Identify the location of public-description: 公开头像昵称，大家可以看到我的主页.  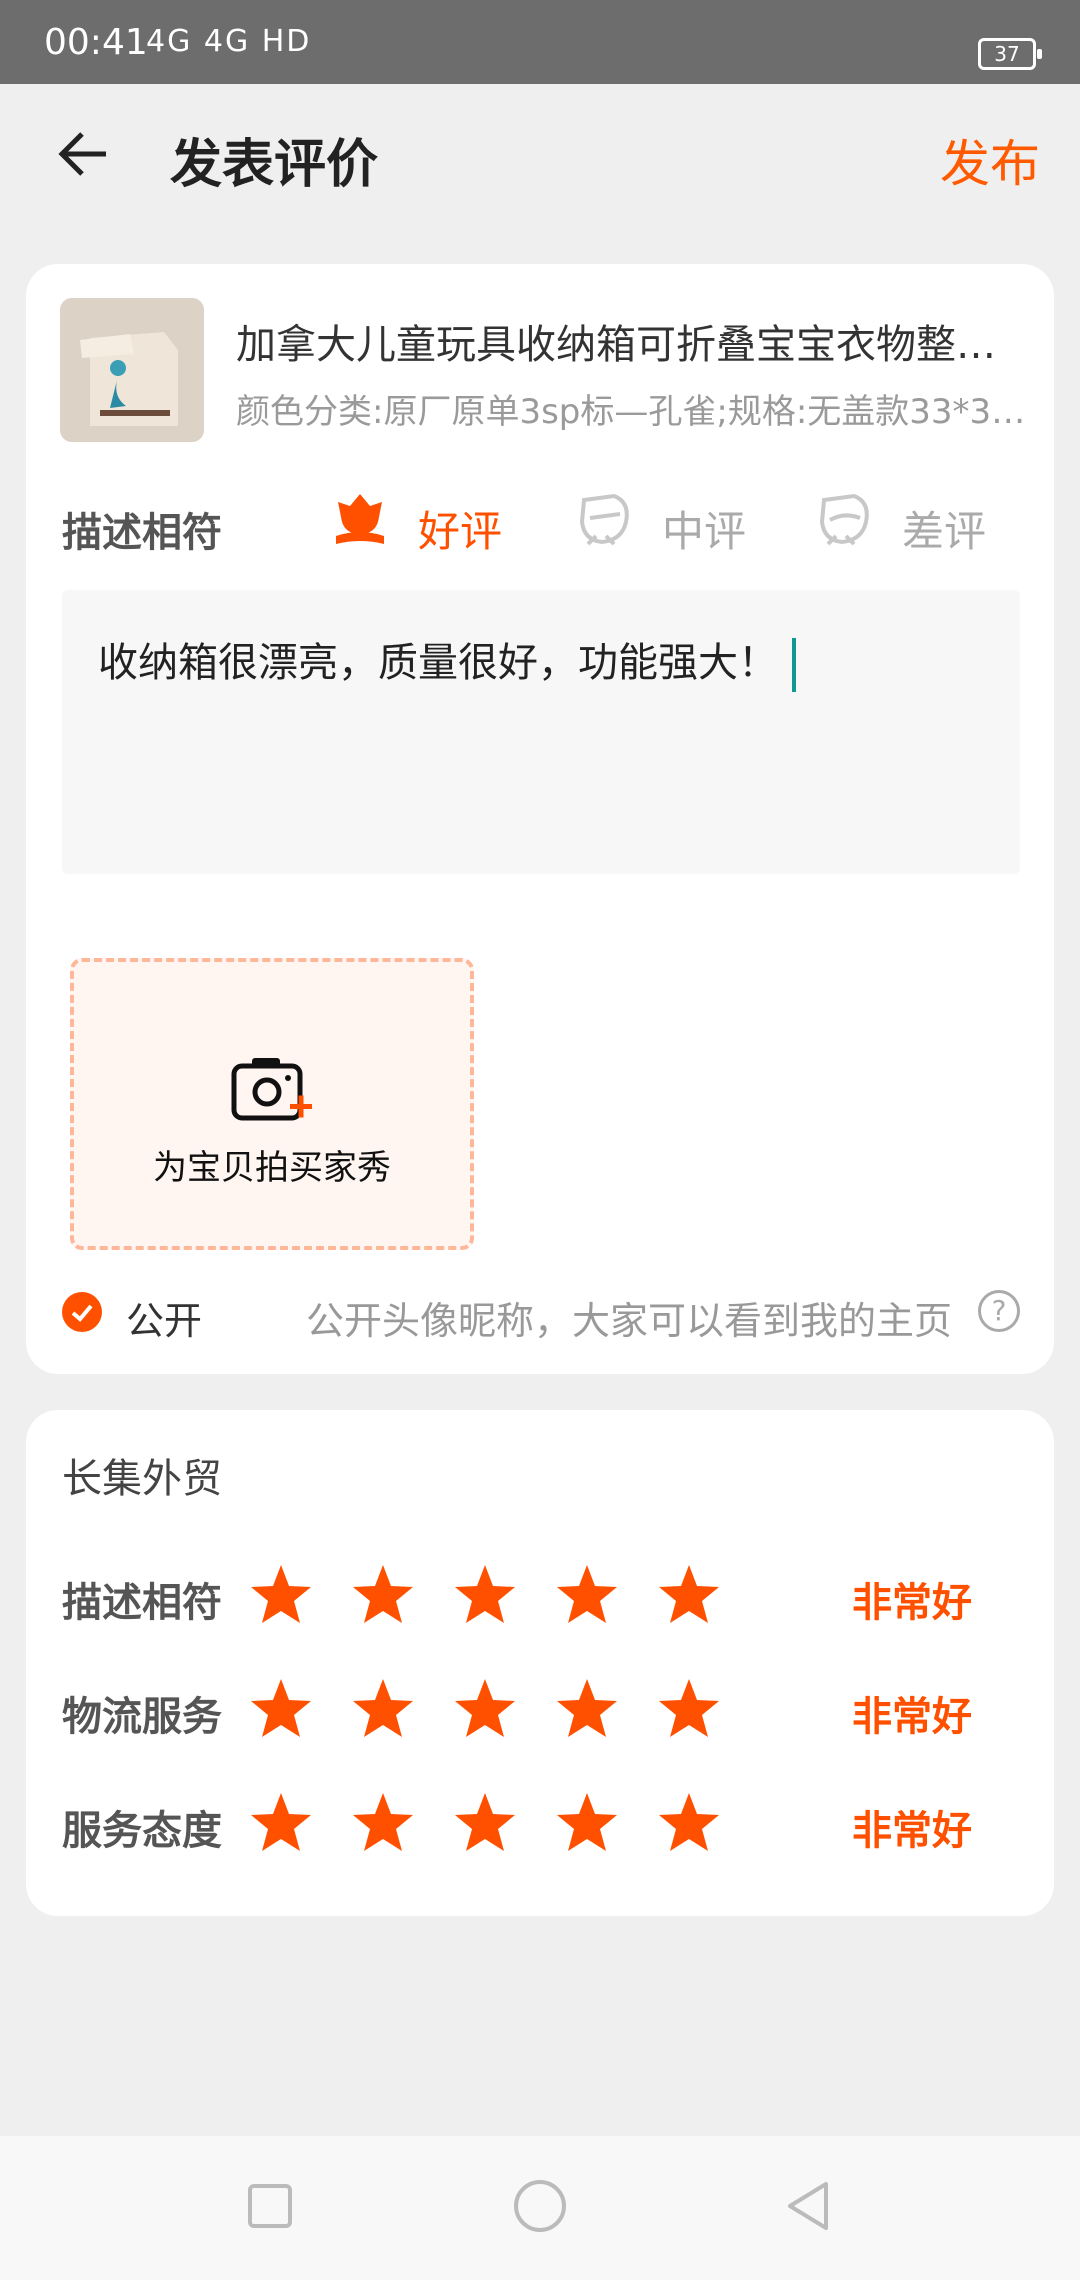
(629, 1321).